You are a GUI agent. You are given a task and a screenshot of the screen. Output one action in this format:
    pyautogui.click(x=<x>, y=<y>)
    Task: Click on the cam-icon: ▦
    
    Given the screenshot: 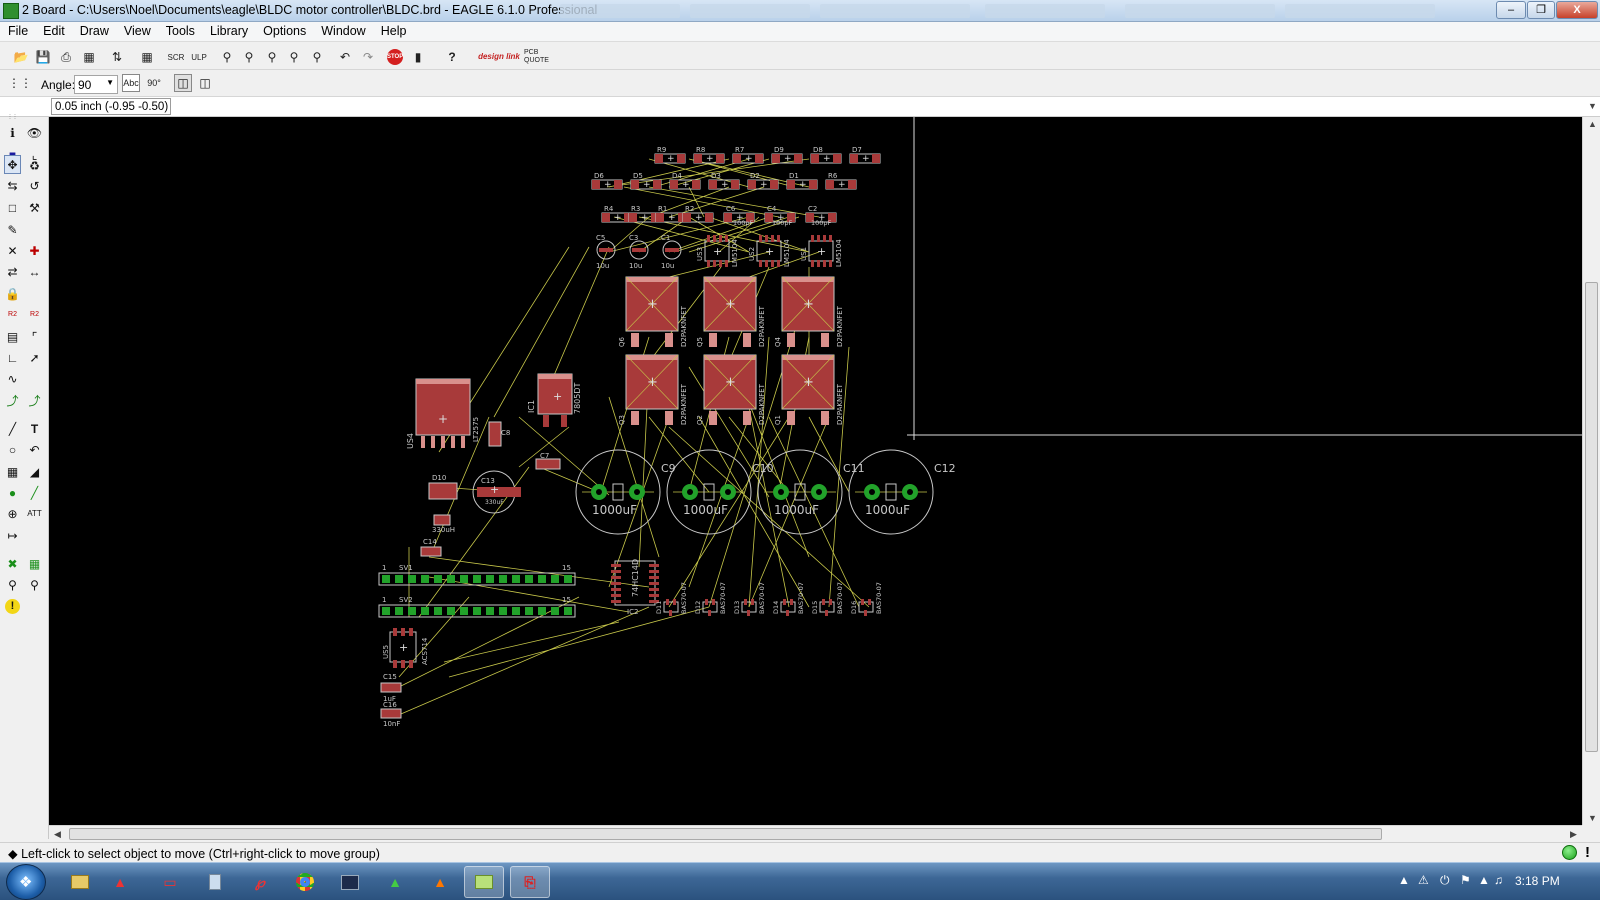 What is the action you would take?
    pyautogui.click(x=89, y=57)
    